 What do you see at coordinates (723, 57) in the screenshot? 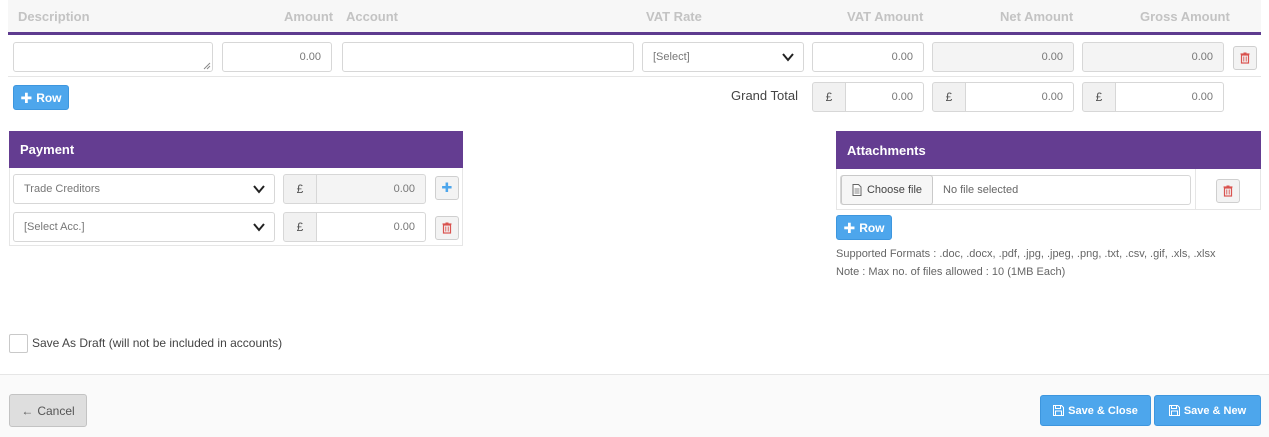
I see `vat-rate-select: [Select]` at bounding box center [723, 57].